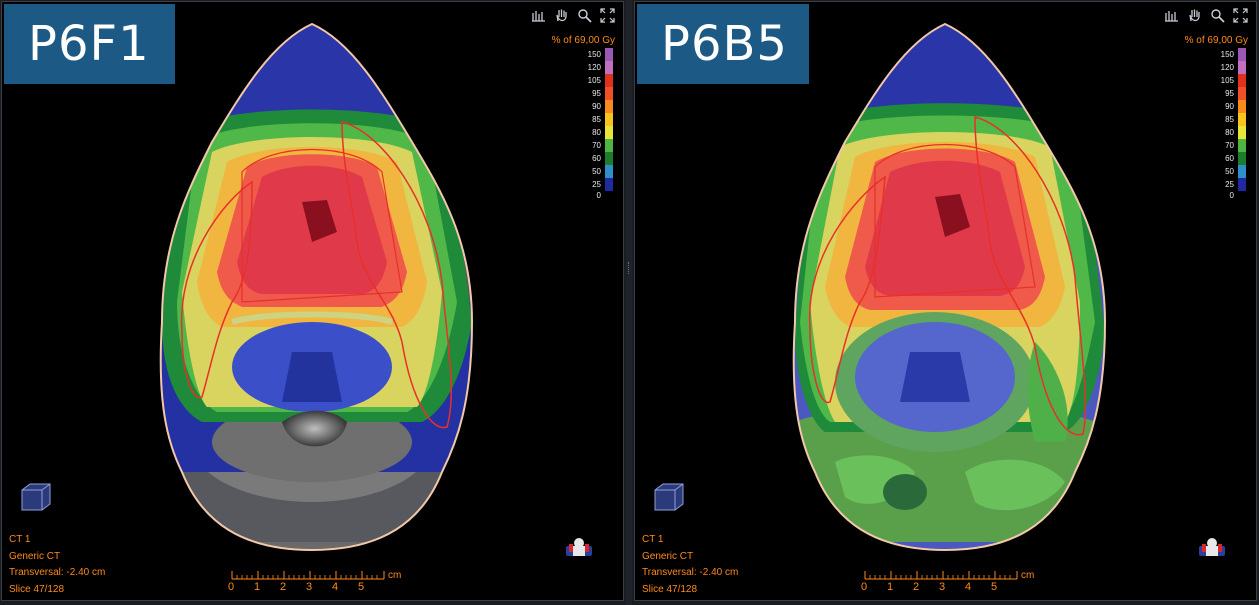  What do you see at coordinates (629, 268) in the screenshot?
I see `splitter-grip` at bounding box center [629, 268].